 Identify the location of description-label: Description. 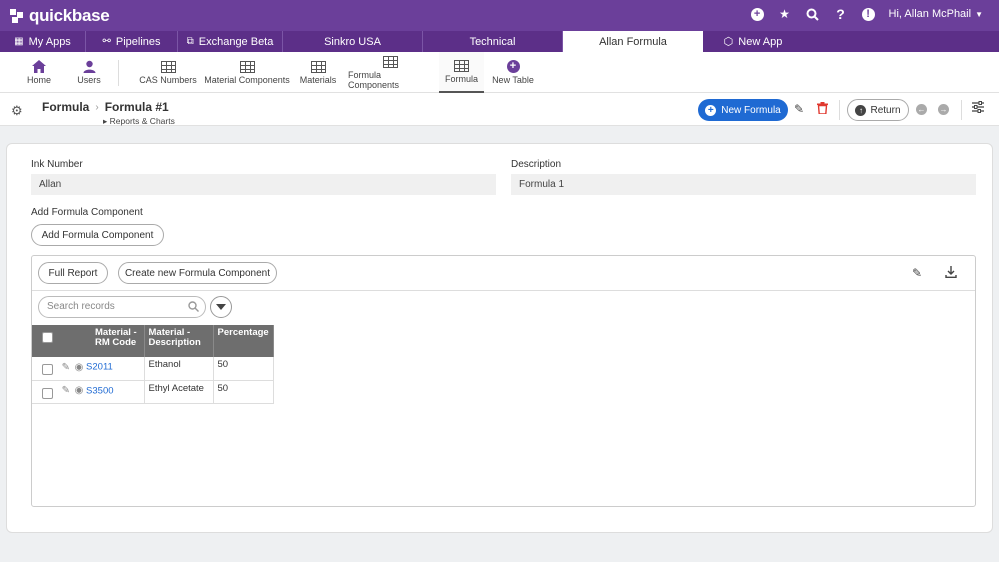
(536, 164).